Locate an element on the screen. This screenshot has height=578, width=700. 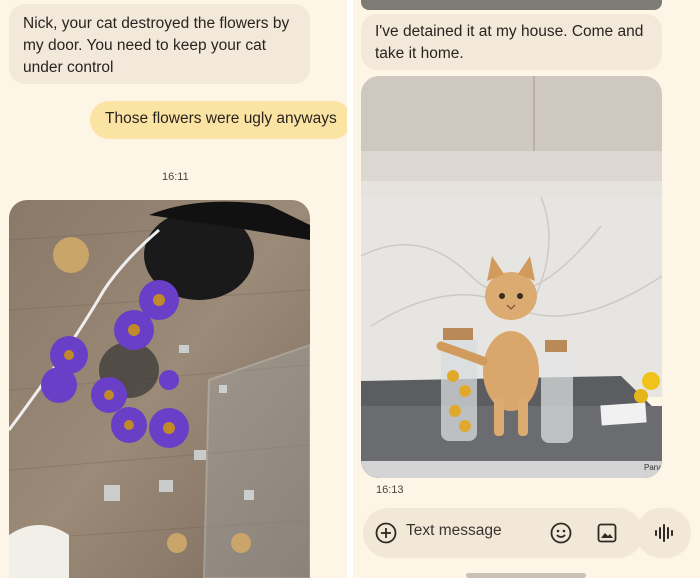
plus-icon is located at coordinates (386, 533).